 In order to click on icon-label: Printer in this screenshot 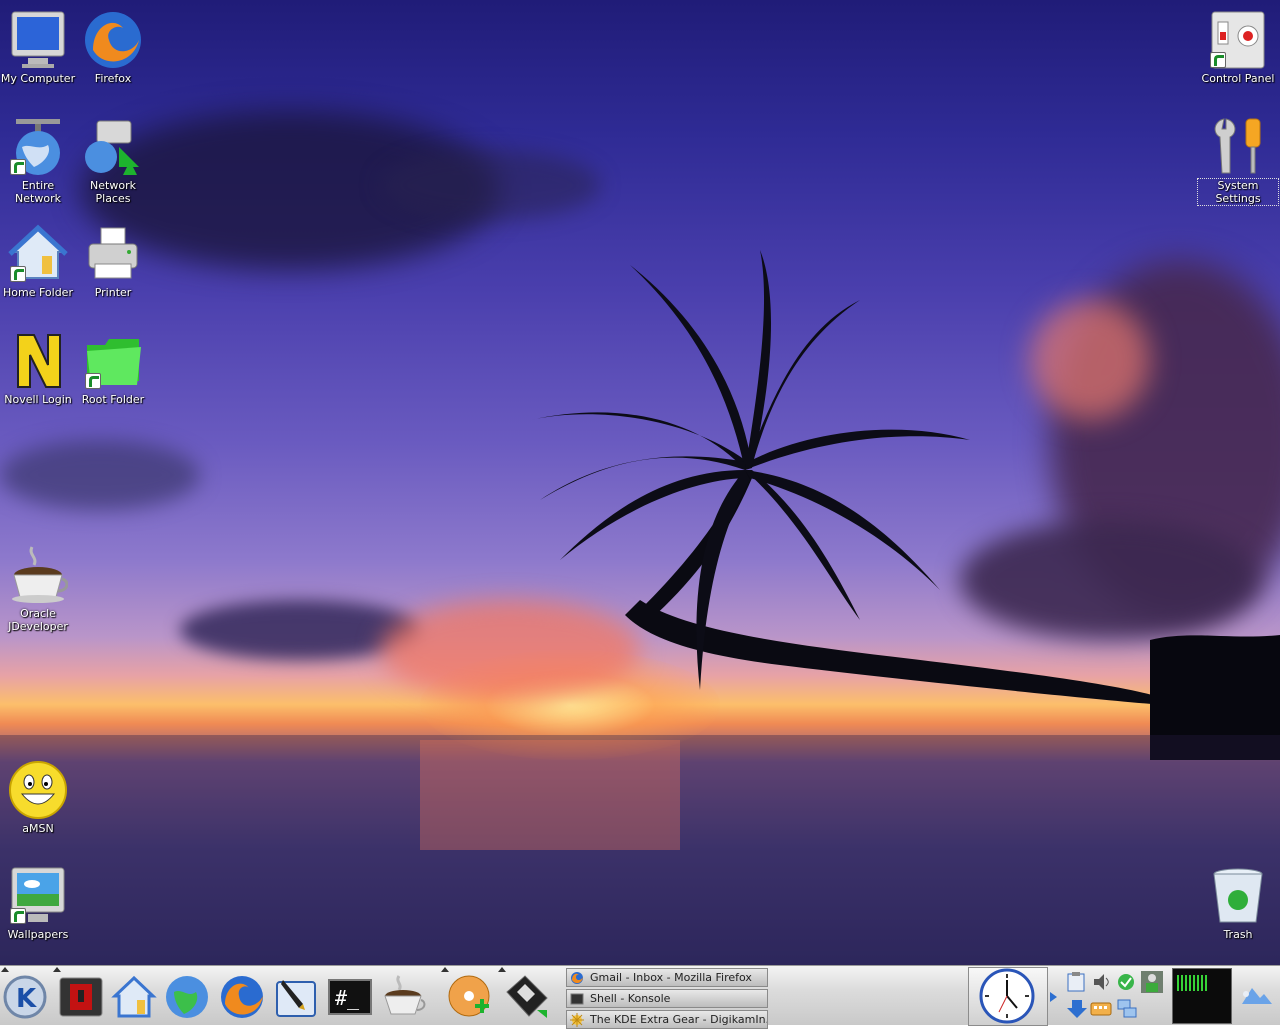, I will do `click(113, 292)`.